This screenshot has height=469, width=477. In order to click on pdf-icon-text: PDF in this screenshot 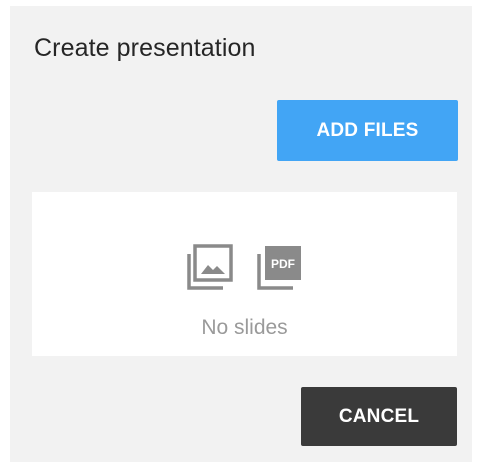, I will do `click(283, 264)`.